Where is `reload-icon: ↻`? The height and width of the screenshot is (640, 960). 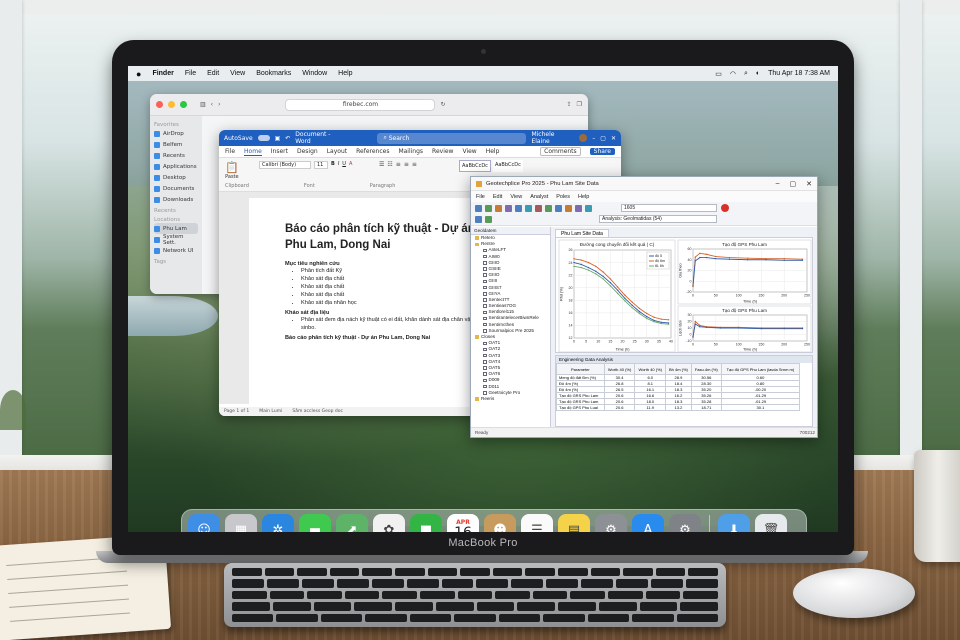
reload-icon: ↻ is located at coordinates (442, 104).